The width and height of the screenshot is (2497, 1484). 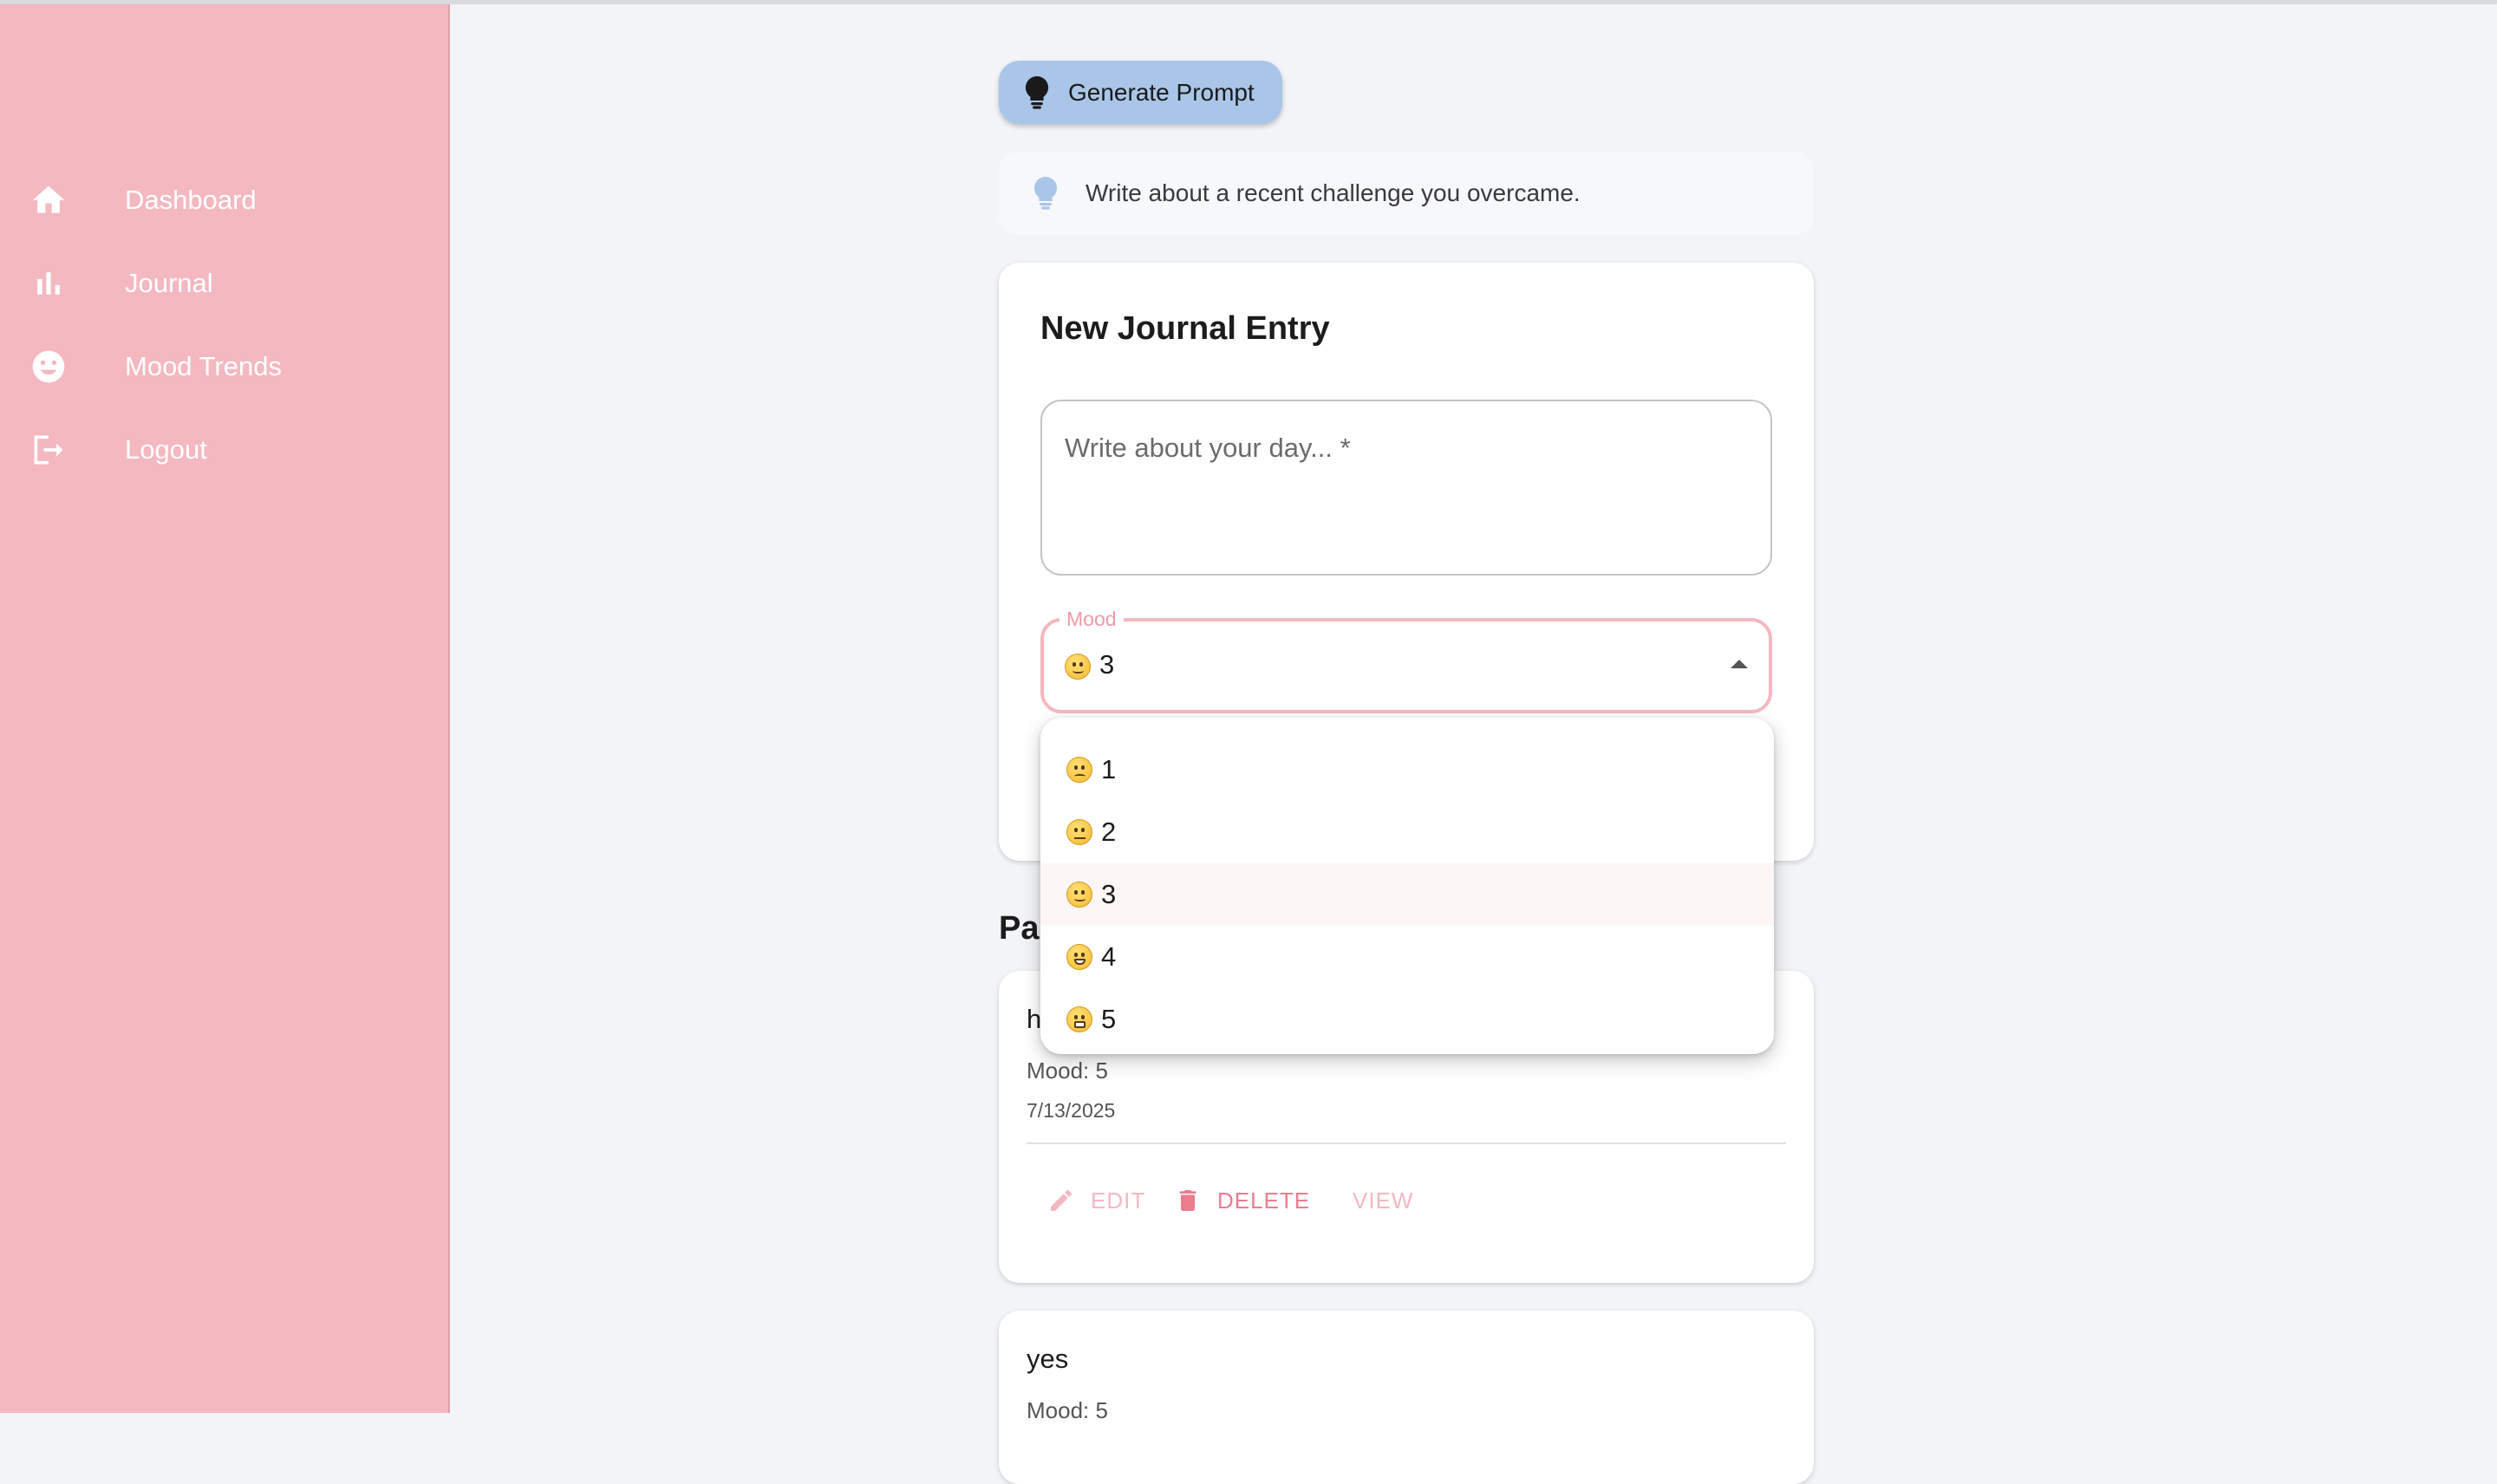 What do you see at coordinates (48, 367) in the screenshot?
I see `smiley-icon` at bounding box center [48, 367].